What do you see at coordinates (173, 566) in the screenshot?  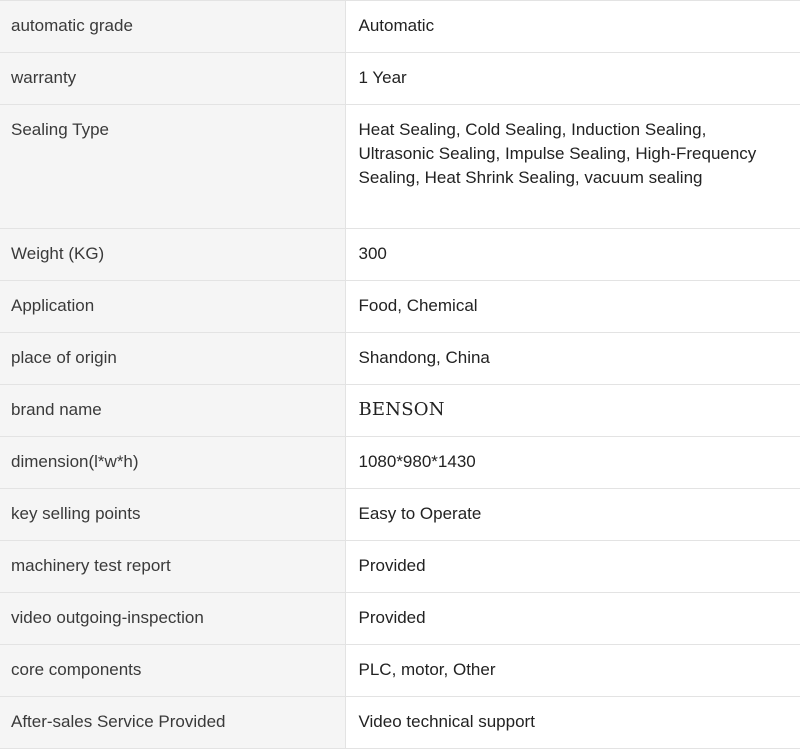 I see `spec-key: machinery test report` at bounding box center [173, 566].